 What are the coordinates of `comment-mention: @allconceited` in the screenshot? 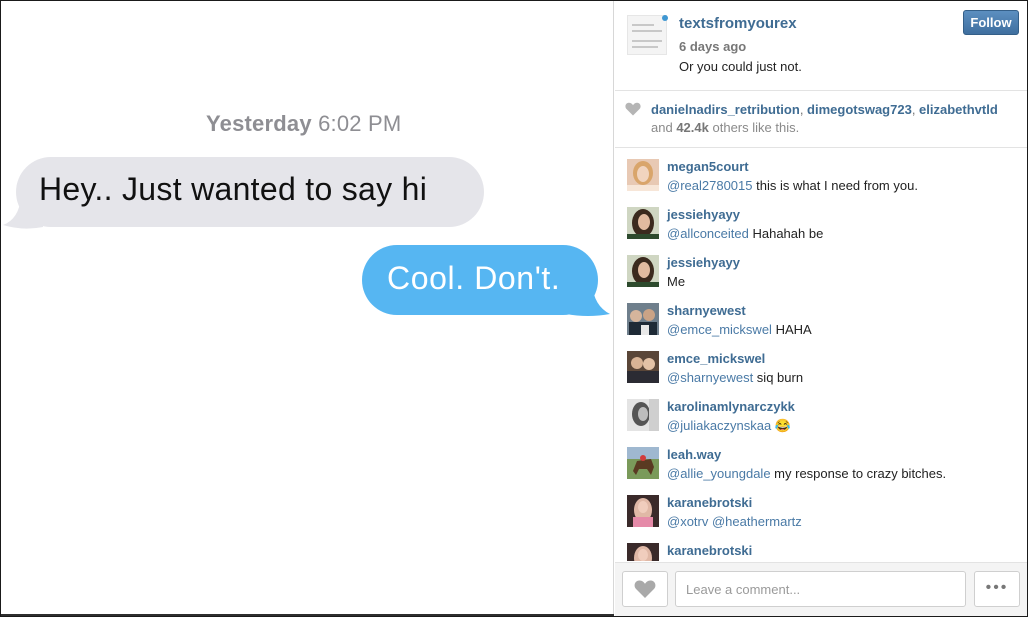 It's located at (708, 233).